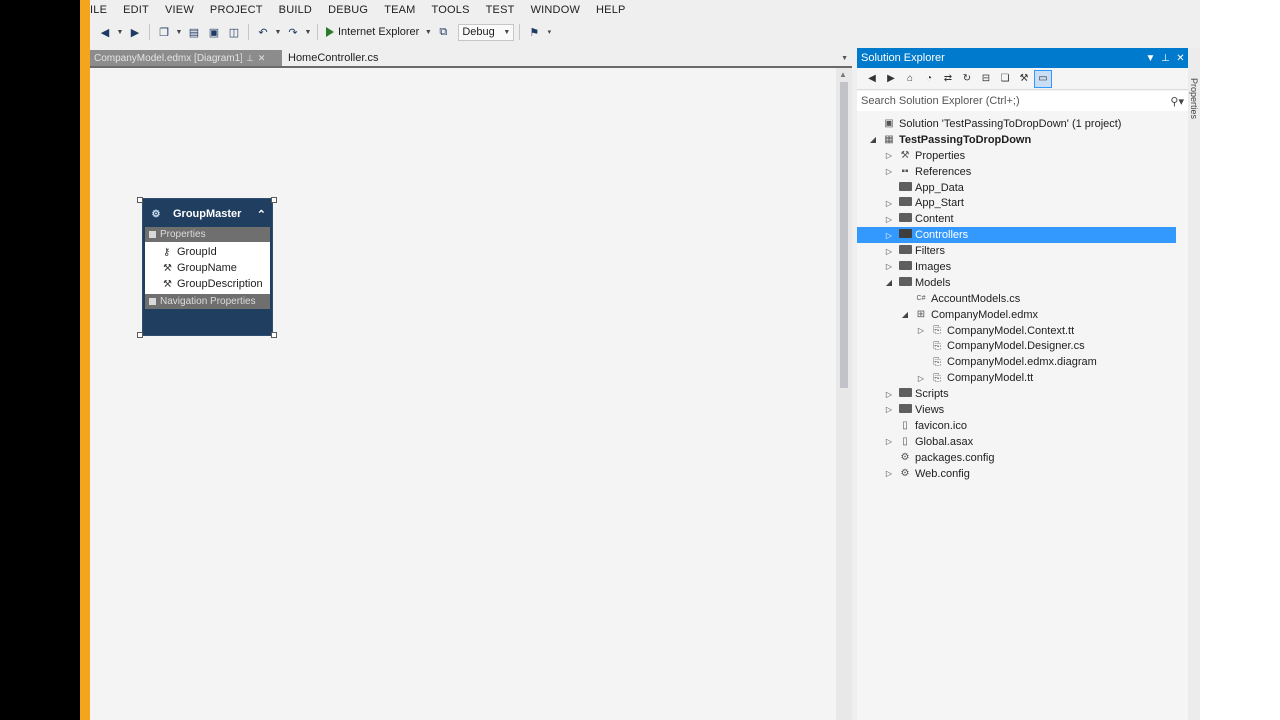  I want to click on show-all-files-icon: ❏, so click(1005, 79).